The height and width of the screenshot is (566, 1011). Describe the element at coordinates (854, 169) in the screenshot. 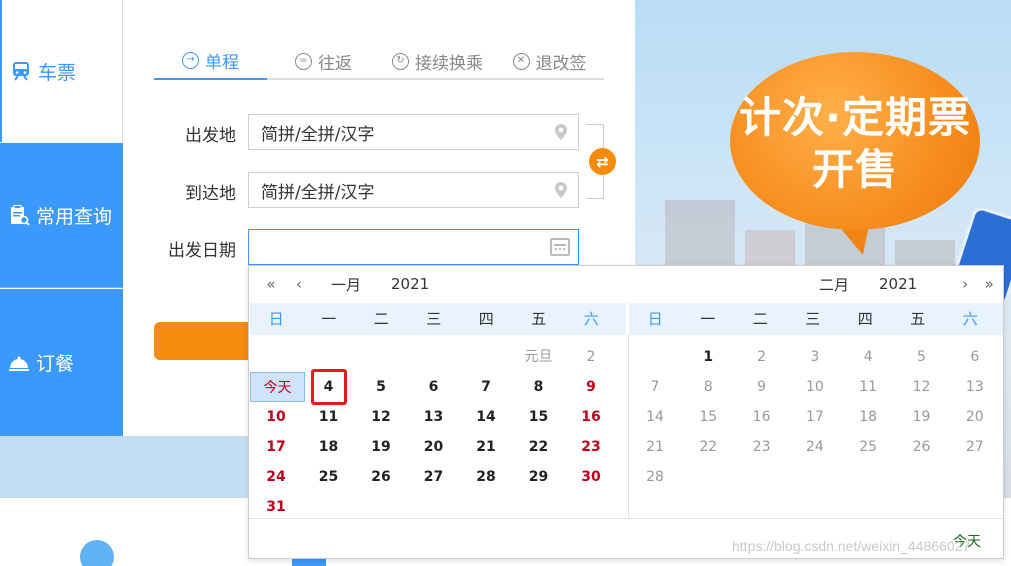

I see `promo-line-2: 开售` at that location.